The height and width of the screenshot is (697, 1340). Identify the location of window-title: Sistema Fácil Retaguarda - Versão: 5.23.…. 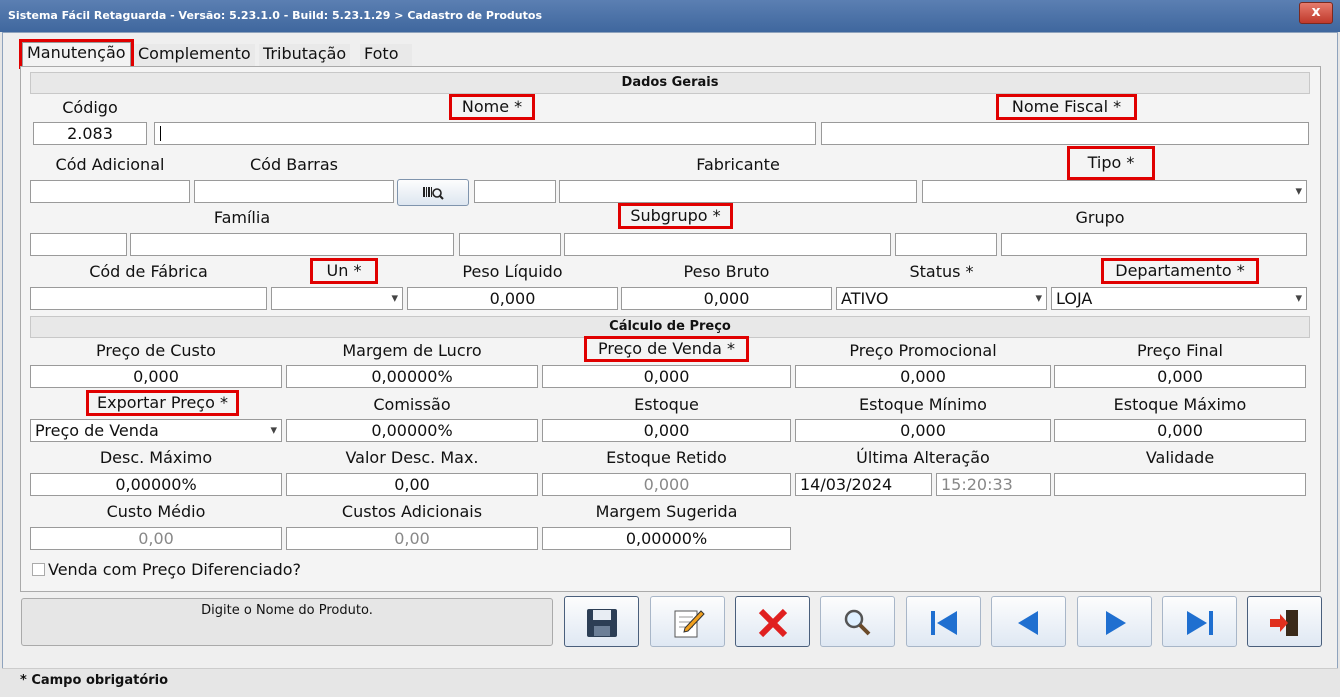
(275, 15).